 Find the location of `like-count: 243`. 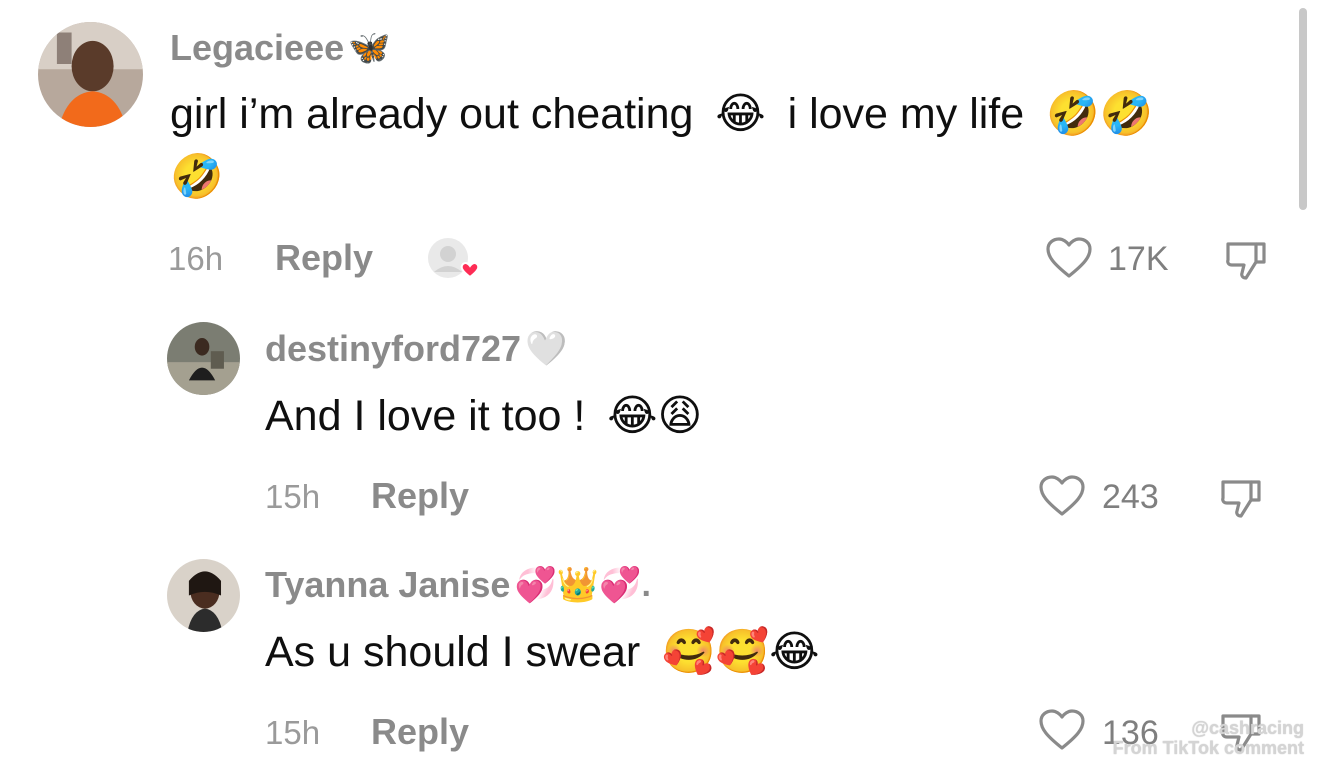

like-count: 243 is located at coordinates (1130, 497).